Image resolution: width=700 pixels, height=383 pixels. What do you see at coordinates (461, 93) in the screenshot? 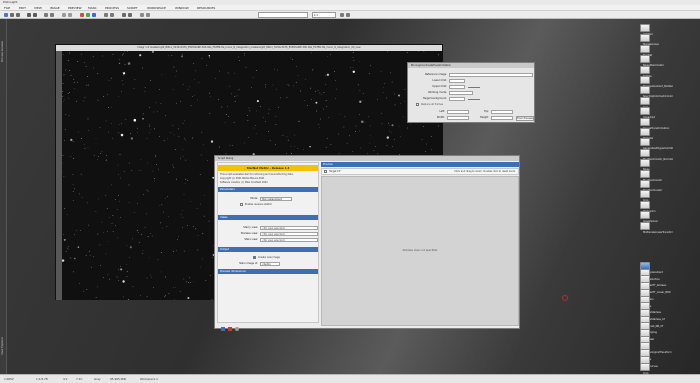
I see `working-mode-select` at bounding box center [461, 93].